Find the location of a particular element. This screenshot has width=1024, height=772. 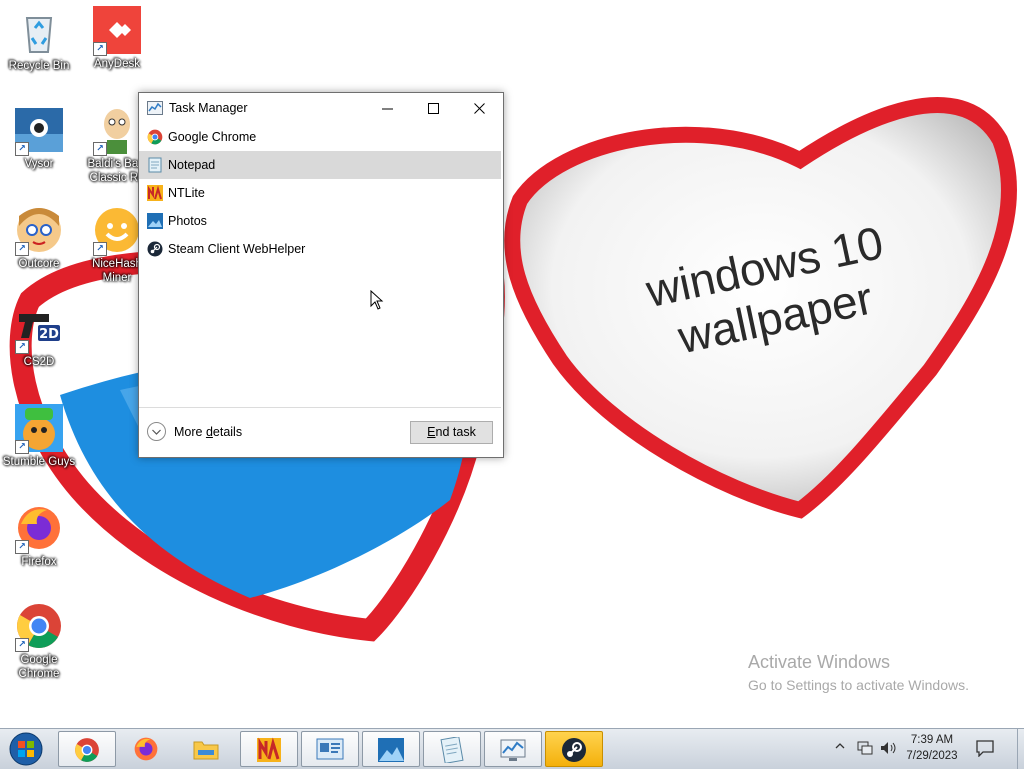

more-details-text-pre: More is located at coordinates (190, 432).